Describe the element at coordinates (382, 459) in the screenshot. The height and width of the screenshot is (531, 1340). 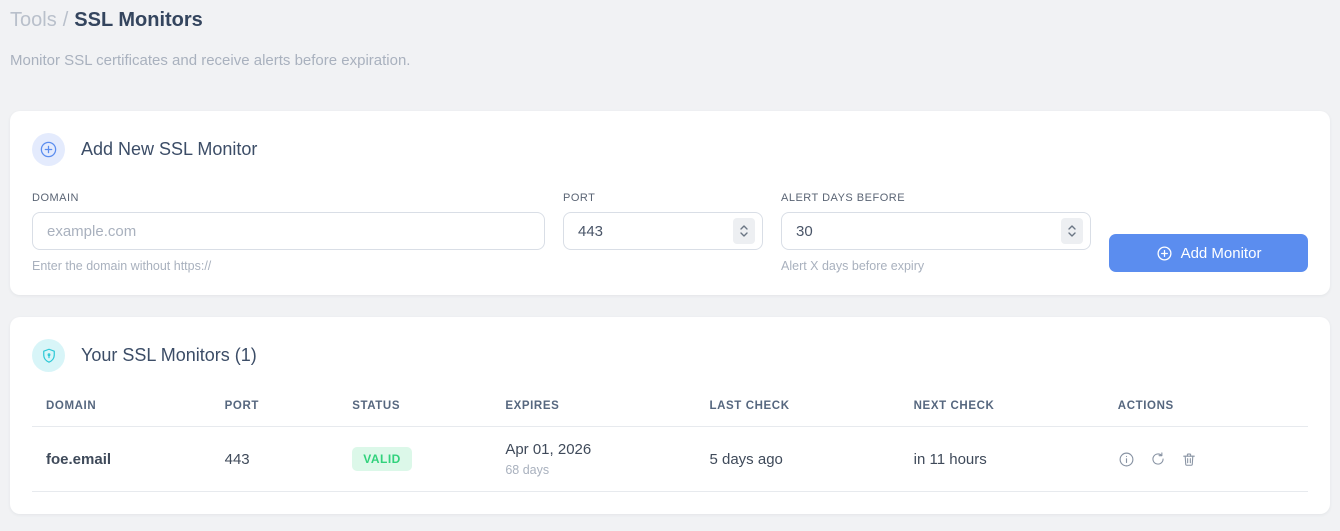
I see `status-badge: VALID` at that location.